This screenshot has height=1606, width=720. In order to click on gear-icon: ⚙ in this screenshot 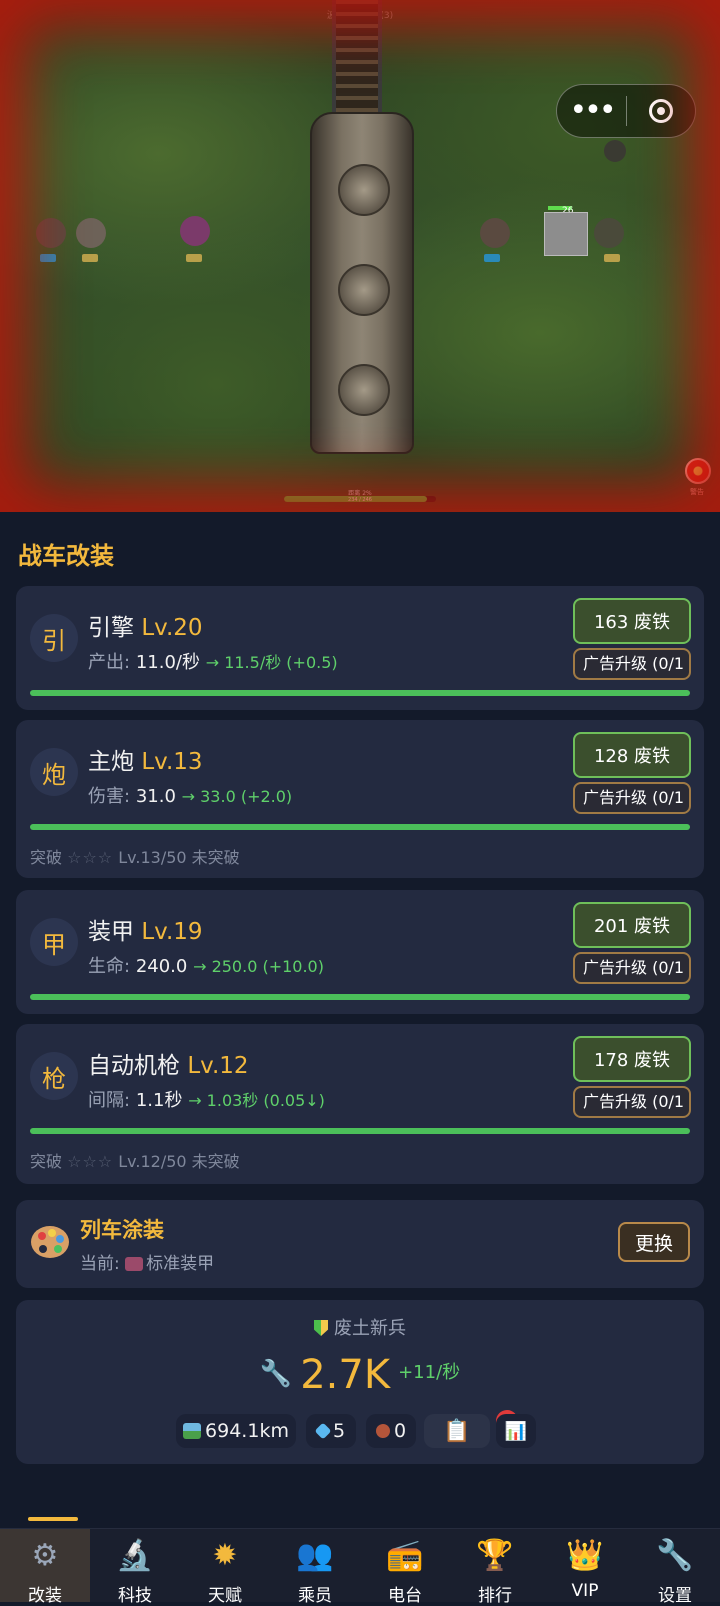, I will do `click(45, 1555)`.